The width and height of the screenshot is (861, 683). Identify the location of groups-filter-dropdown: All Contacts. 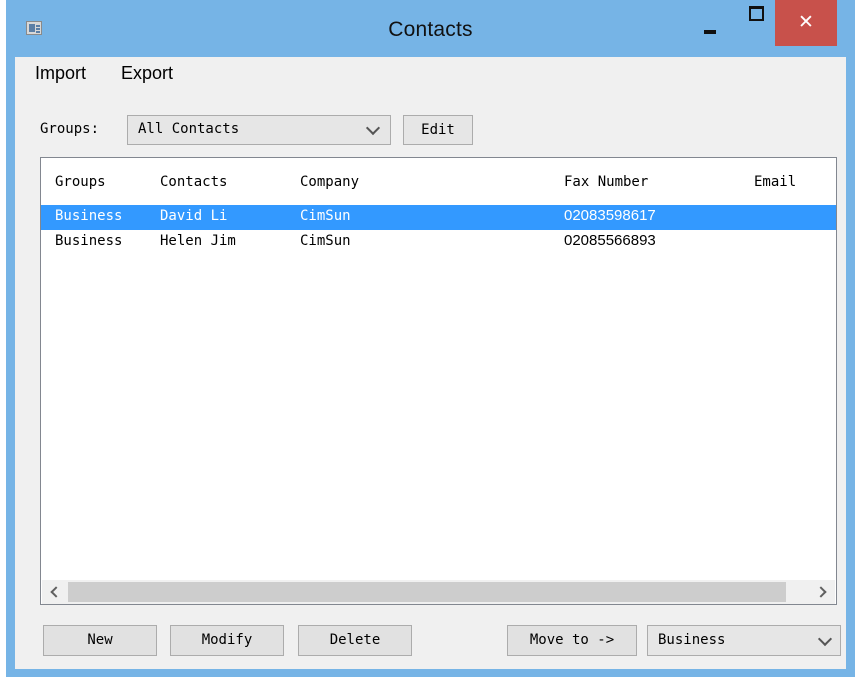
(259, 130).